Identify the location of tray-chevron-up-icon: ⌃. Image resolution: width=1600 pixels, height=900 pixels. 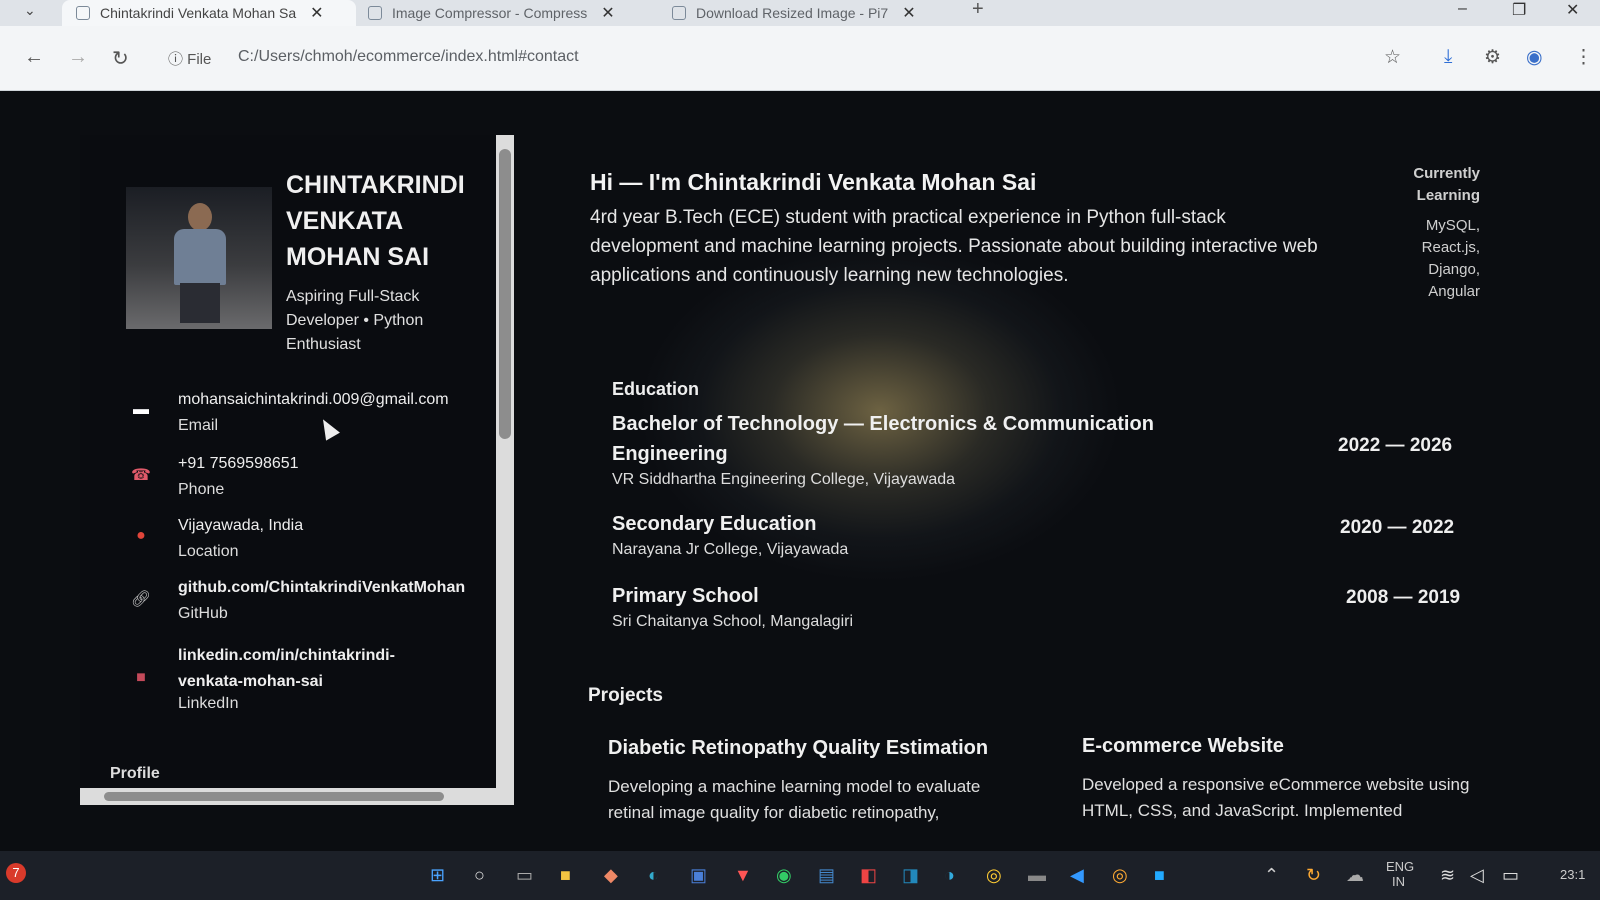
(1271, 875).